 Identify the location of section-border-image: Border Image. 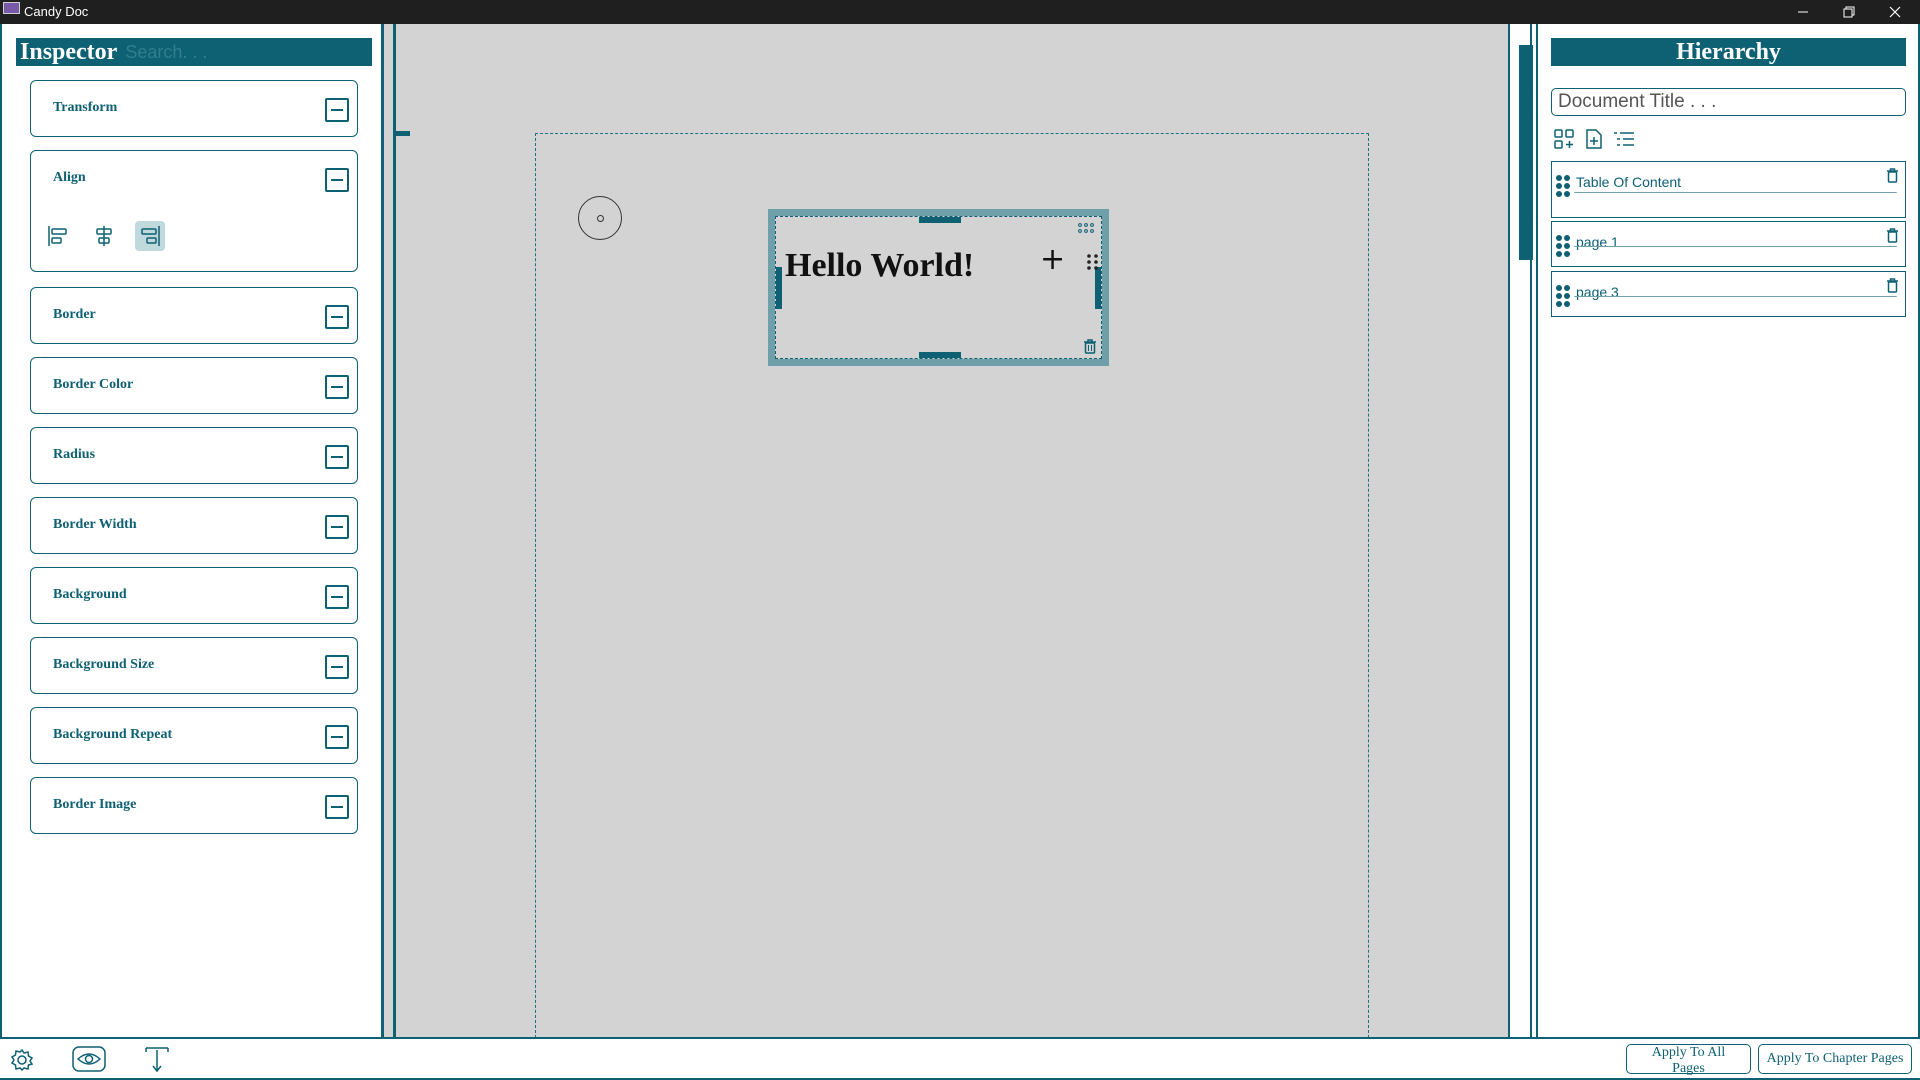
(194, 805).